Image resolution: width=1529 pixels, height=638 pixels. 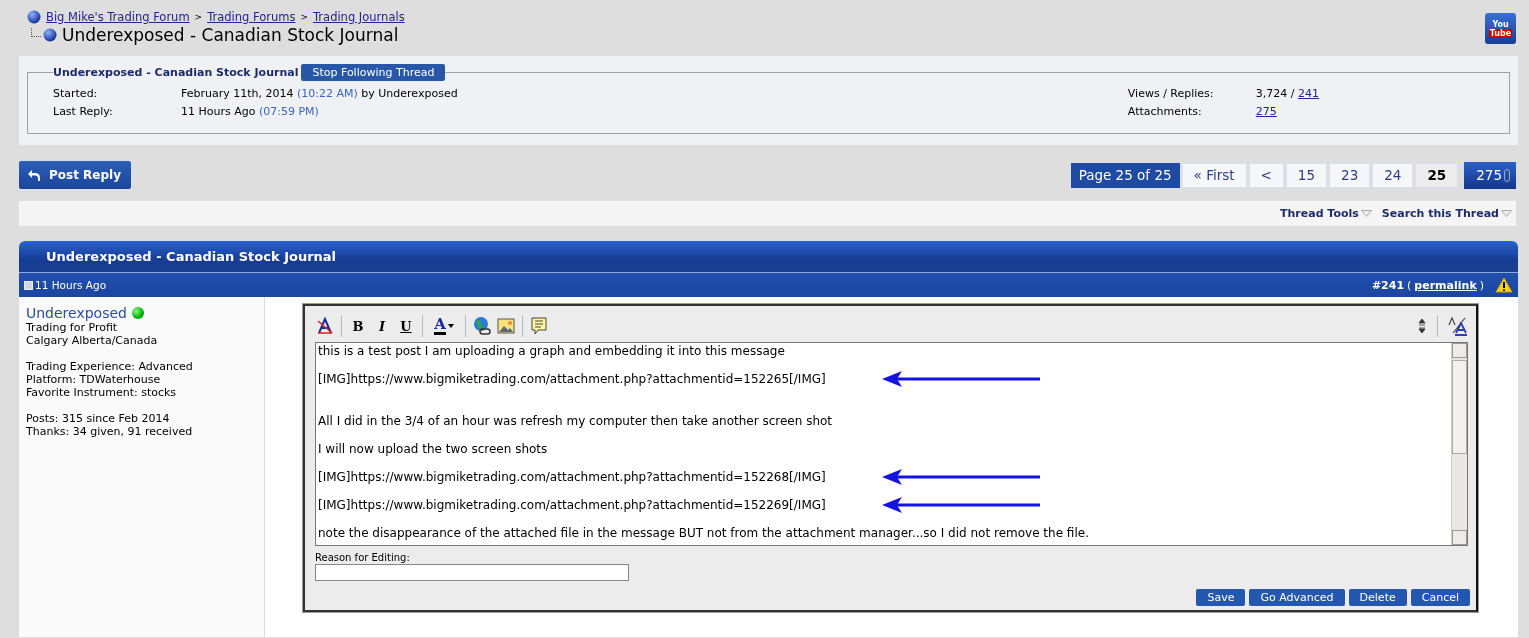 What do you see at coordinates (1165, 112) in the screenshot?
I see `info-label: Attachments:` at bounding box center [1165, 112].